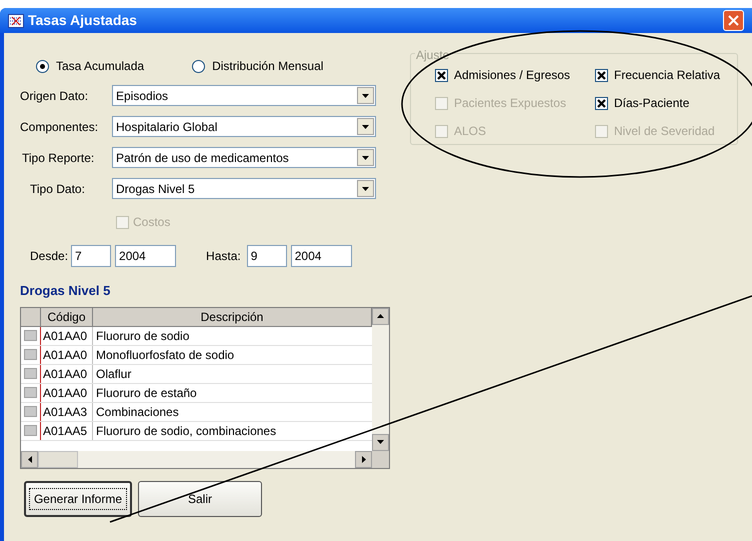  Describe the element at coordinates (137, 412) in the screenshot. I see `table-cell-text: Combinaciones` at that location.